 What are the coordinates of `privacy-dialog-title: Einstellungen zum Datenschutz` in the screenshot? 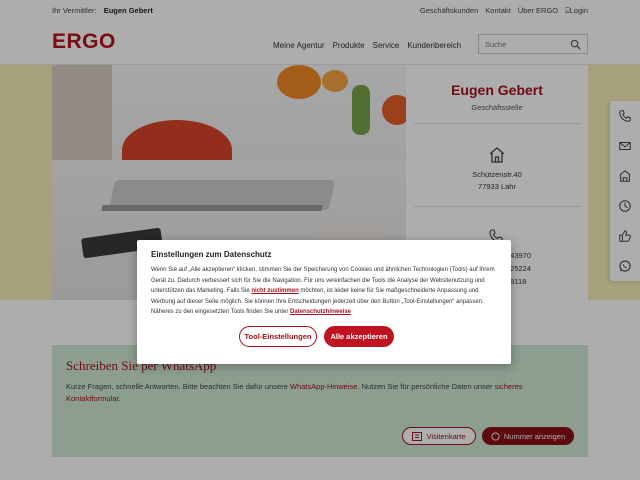 It's located at (211, 254).